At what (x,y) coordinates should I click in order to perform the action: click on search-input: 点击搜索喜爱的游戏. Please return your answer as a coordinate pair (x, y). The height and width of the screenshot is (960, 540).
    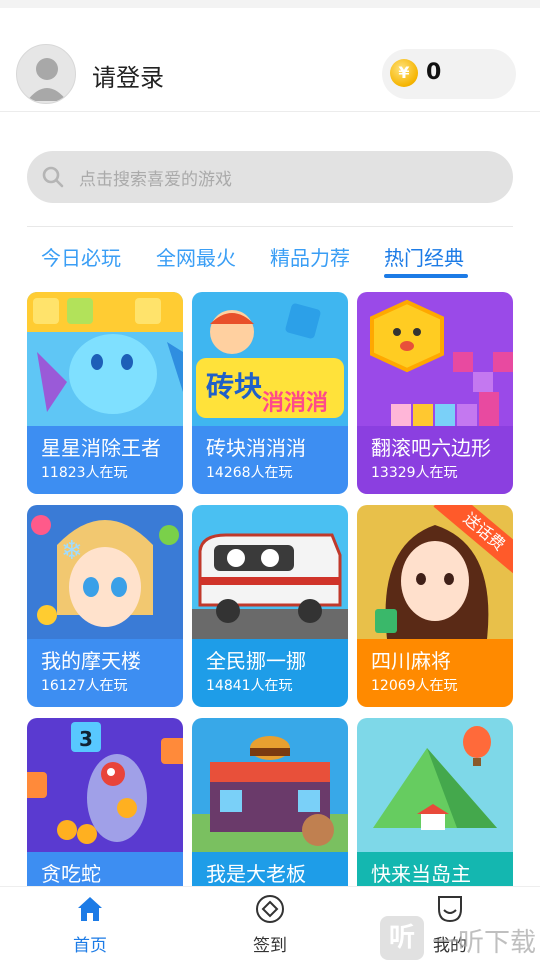
    Looking at the image, I should click on (270, 177).